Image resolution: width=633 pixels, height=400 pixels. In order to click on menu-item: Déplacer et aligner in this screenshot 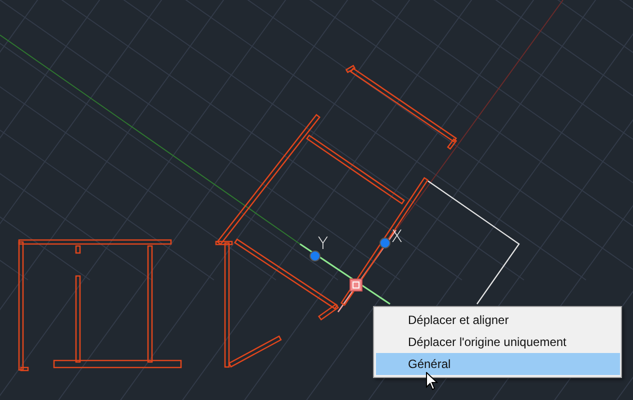, I will do `click(498, 320)`.